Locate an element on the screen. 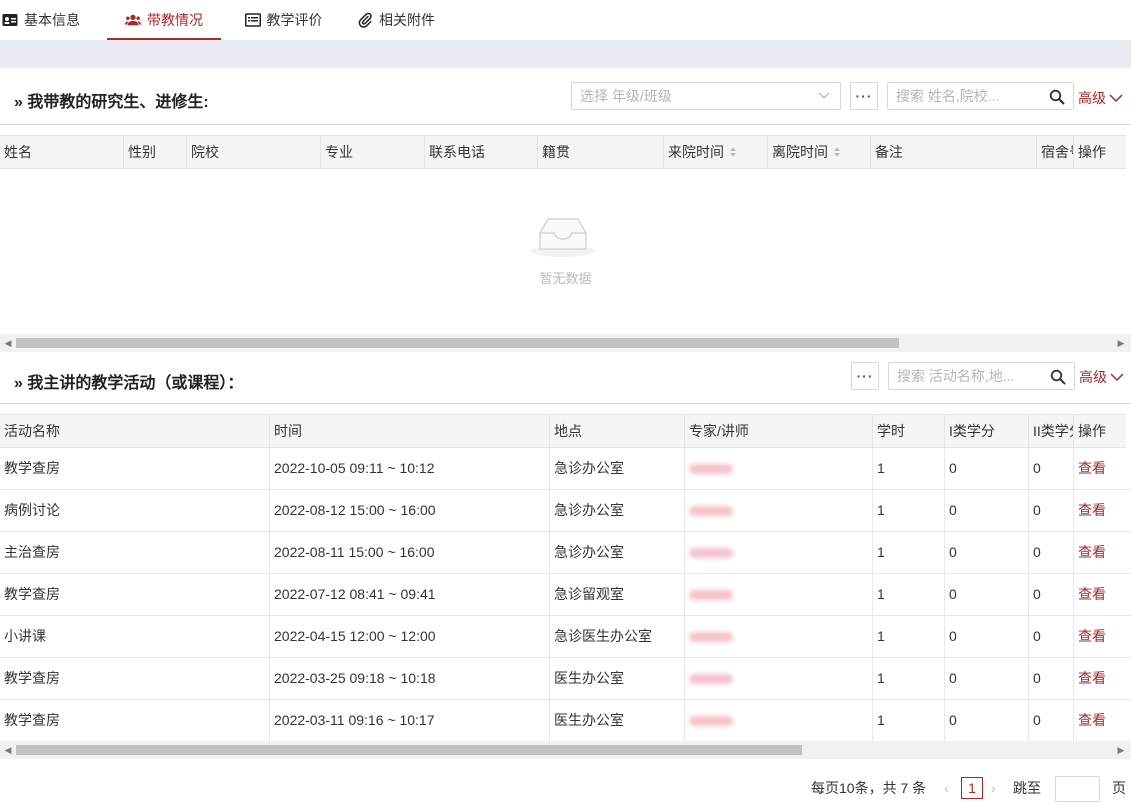  cell-place: 急诊办公室 is located at coordinates (617, 552).